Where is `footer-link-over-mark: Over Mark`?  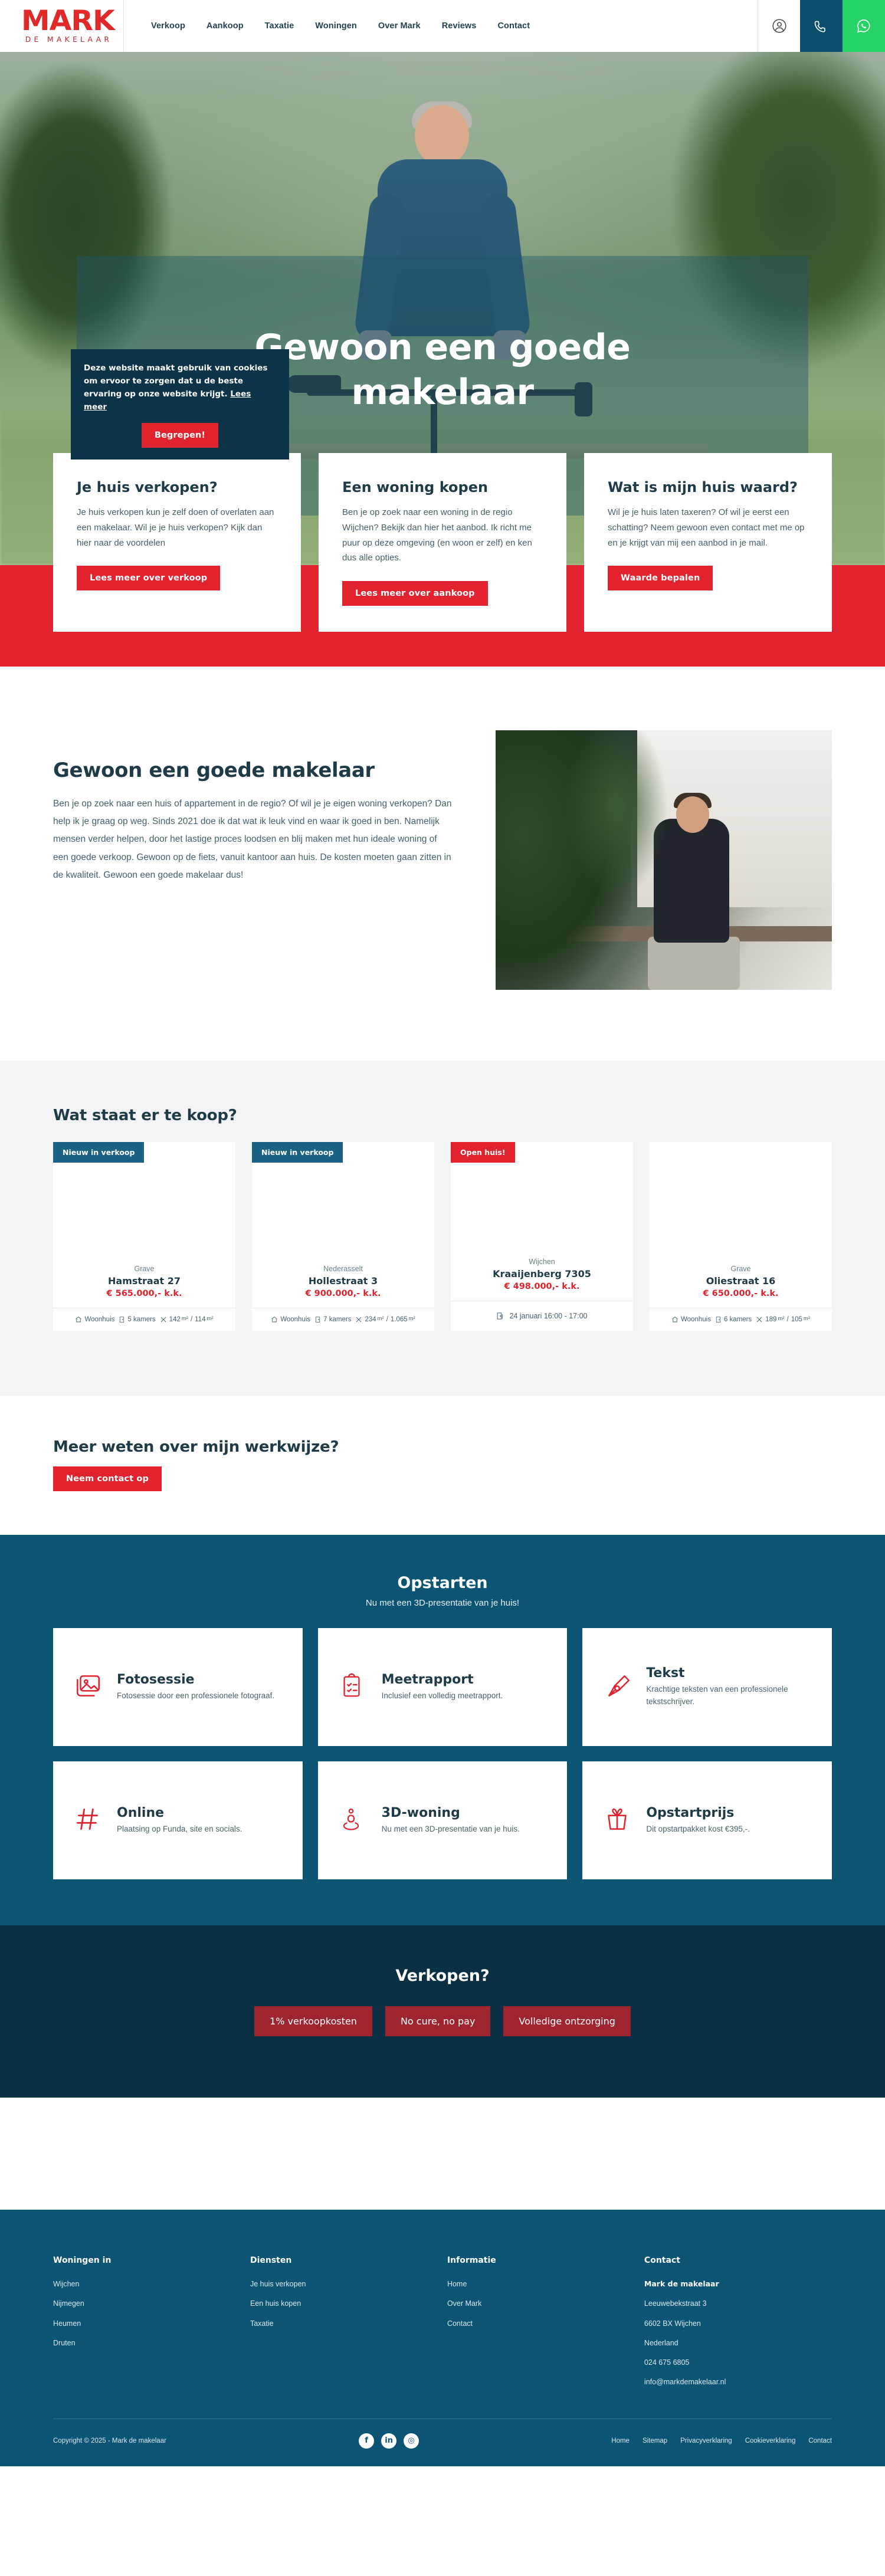 footer-link-over-mark: Over Mark is located at coordinates (545, 2303).